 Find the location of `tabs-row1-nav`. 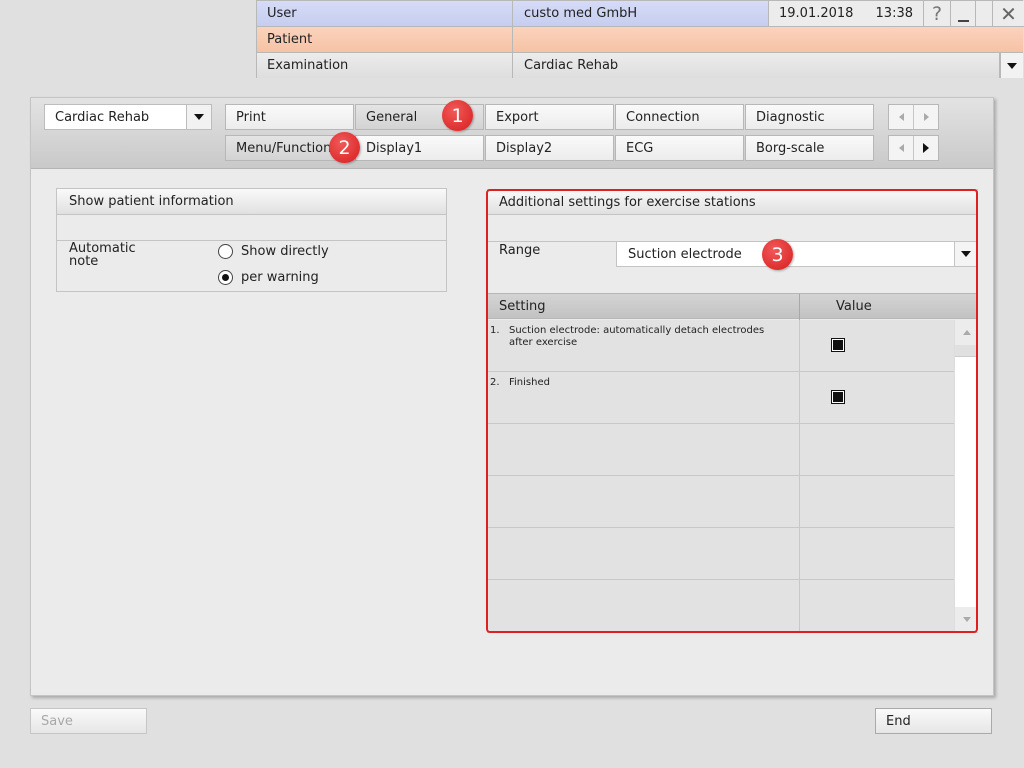

tabs-row1-nav is located at coordinates (913, 117).